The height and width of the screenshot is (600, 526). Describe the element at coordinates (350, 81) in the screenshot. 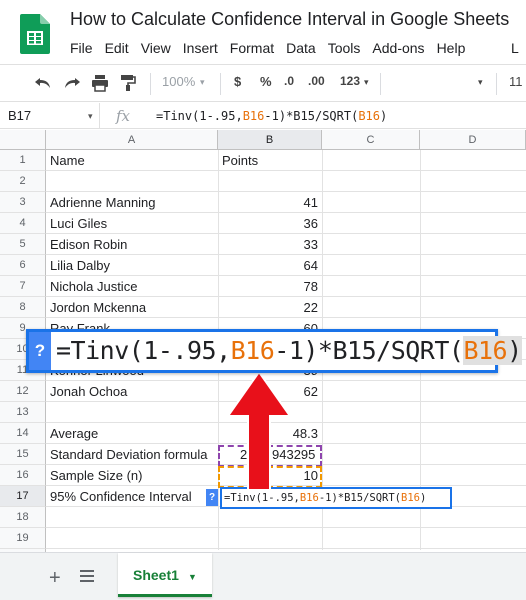

I see `more-formats-button: 123` at that location.